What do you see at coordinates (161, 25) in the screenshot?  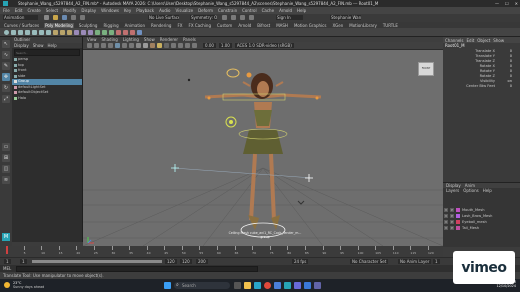 I see `shelf-tab: Rendering` at bounding box center [161, 25].